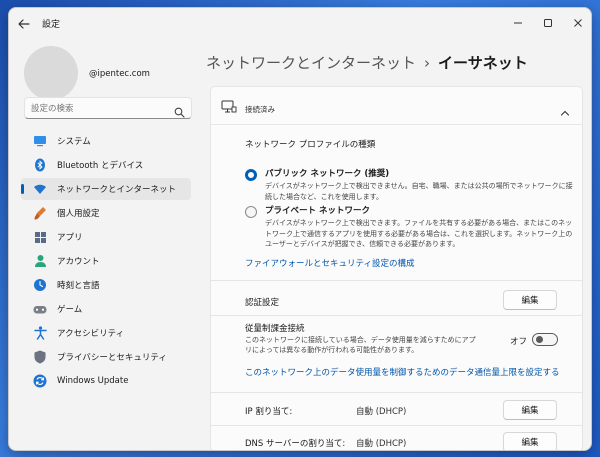 The image size is (600, 457). Describe the element at coordinates (40, 213) in the screenshot. I see `brush-icon` at that location.